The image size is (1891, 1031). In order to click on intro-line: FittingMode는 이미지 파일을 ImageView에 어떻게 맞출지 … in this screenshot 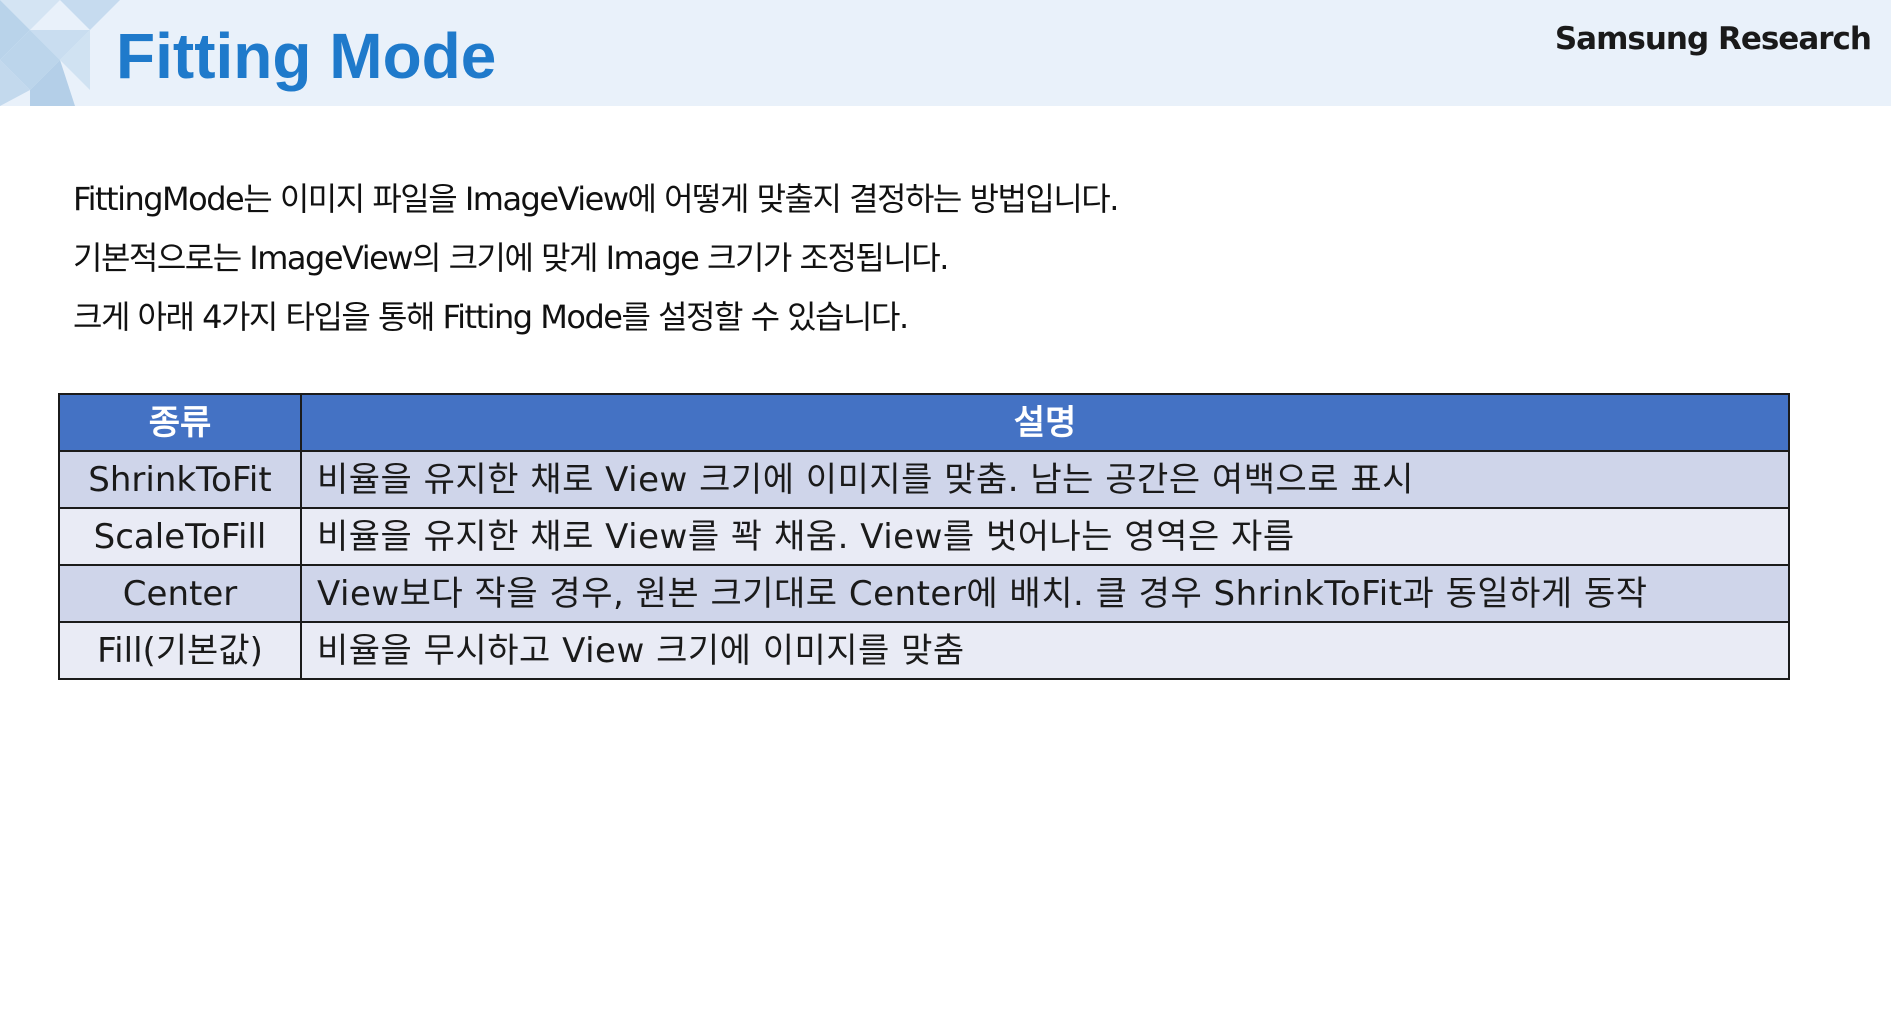, I will do `click(596, 199)`.